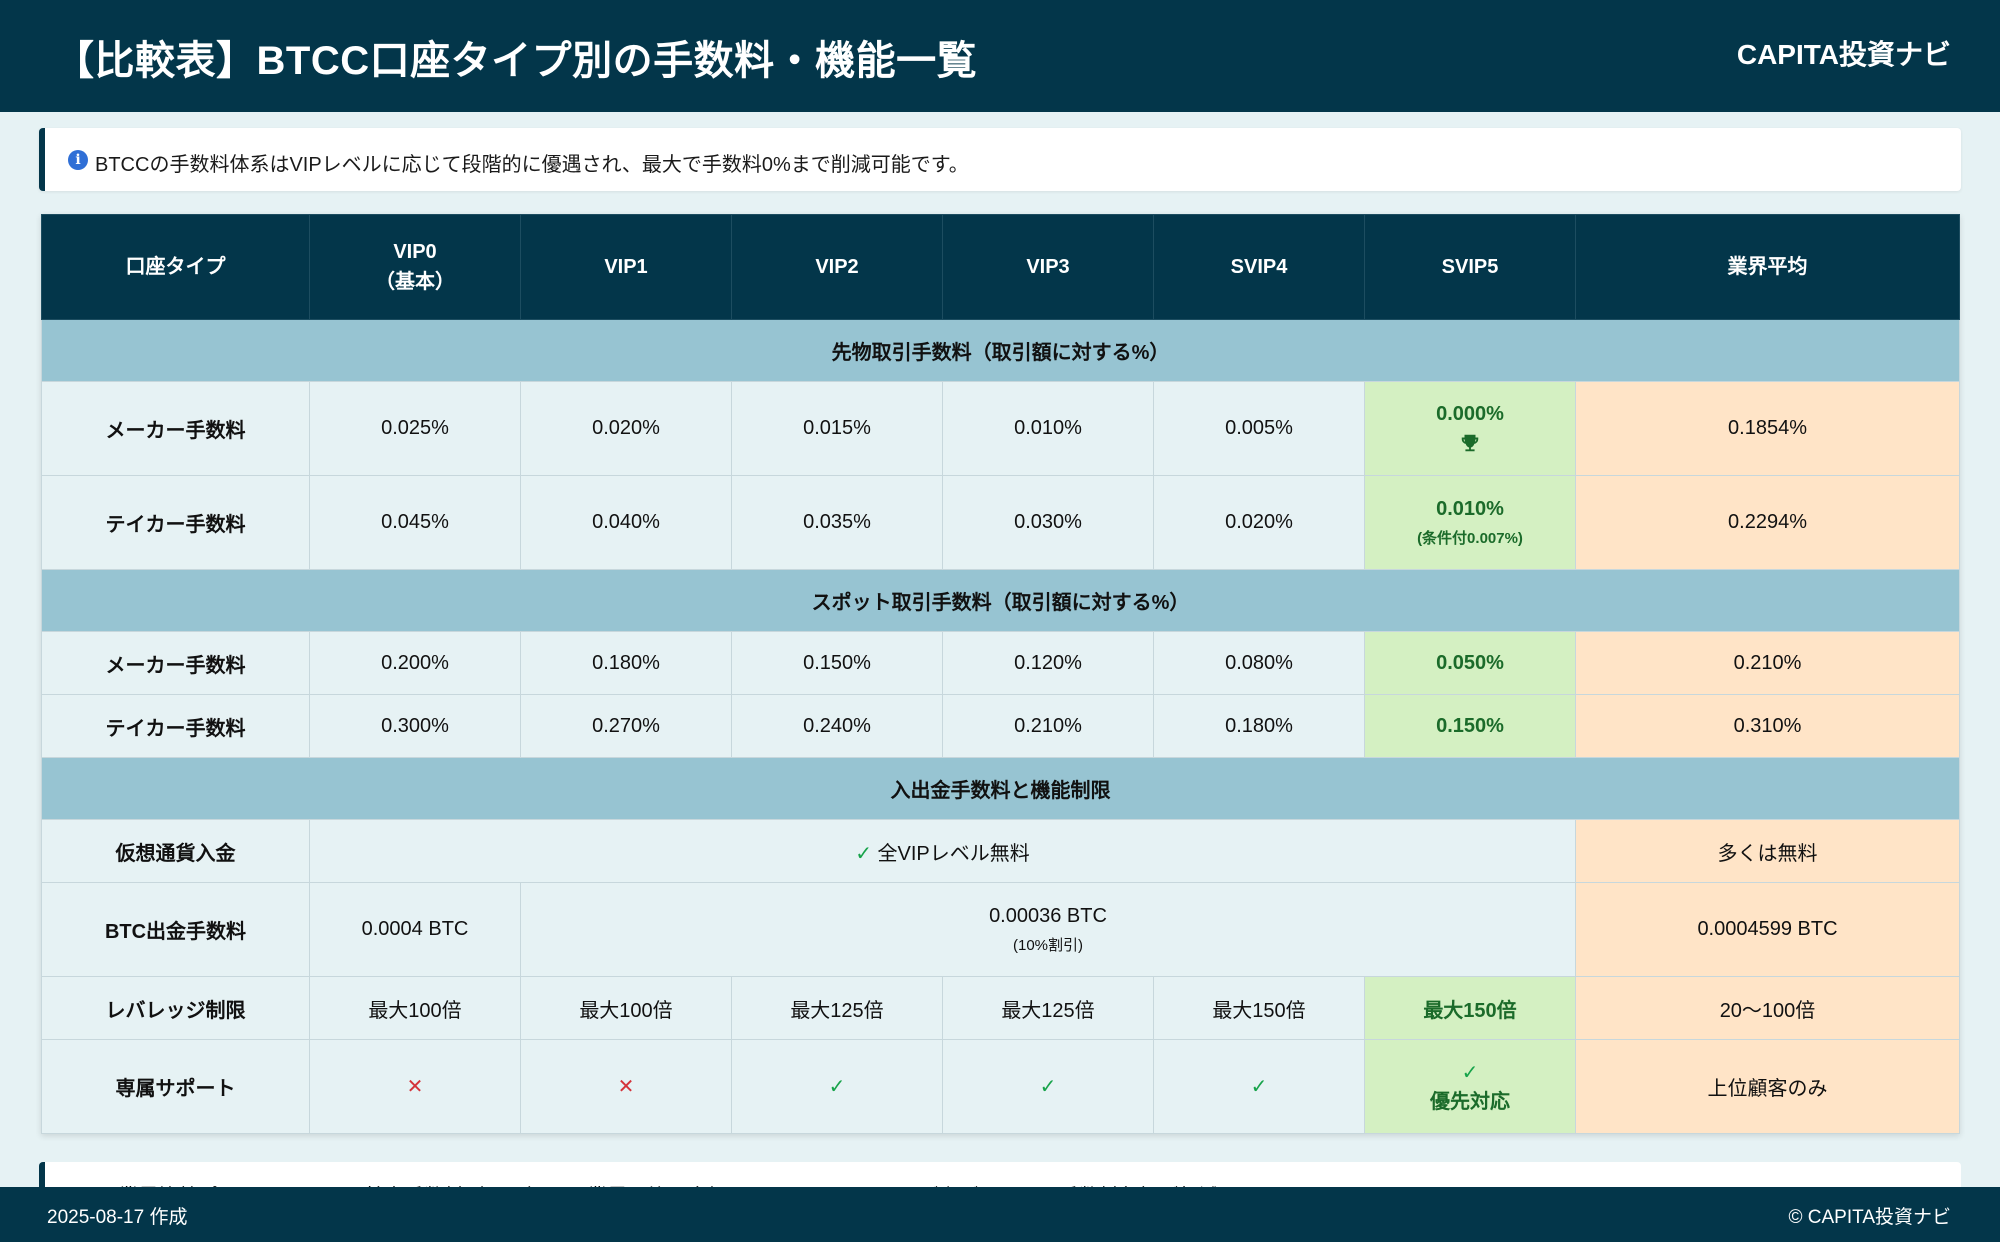 This screenshot has height=1242, width=2000. I want to click on futures-maker-vip1: 0.020%, so click(626, 428).